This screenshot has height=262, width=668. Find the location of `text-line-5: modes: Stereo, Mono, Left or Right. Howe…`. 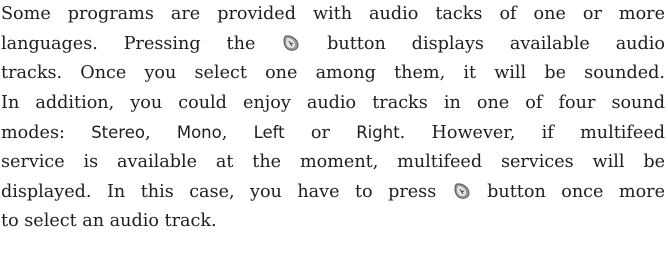

text-line-5: modes: Stereo, Mono, Left or Right. Howe… is located at coordinates (333, 133).